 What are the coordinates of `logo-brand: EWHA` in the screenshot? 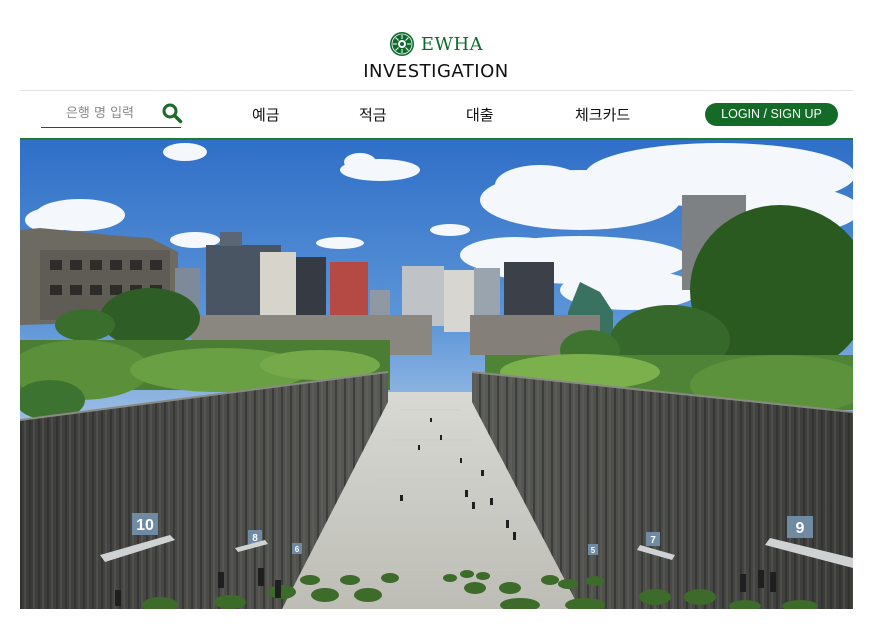 It's located at (452, 44).